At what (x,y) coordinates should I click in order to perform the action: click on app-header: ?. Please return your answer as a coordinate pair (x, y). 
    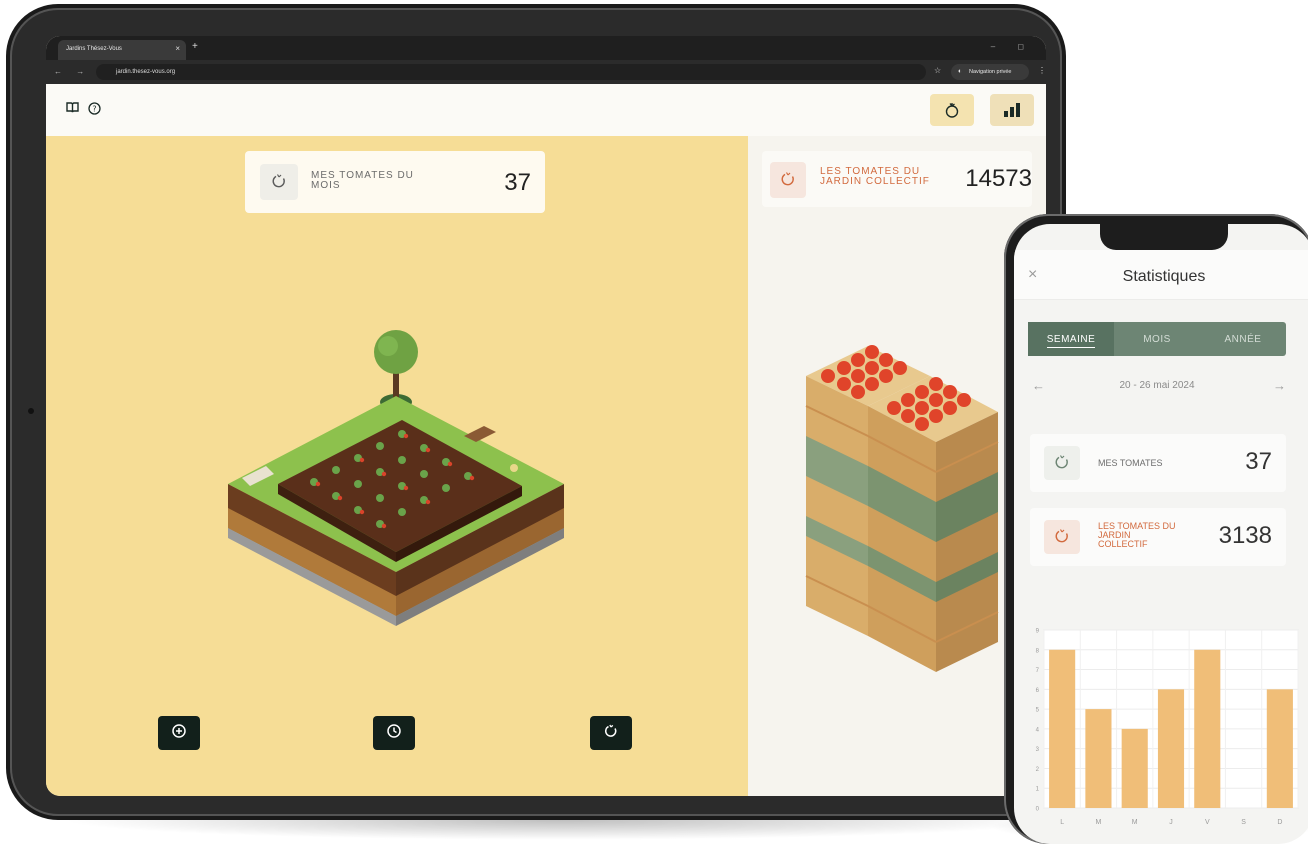
    Looking at the image, I should click on (546, 110).